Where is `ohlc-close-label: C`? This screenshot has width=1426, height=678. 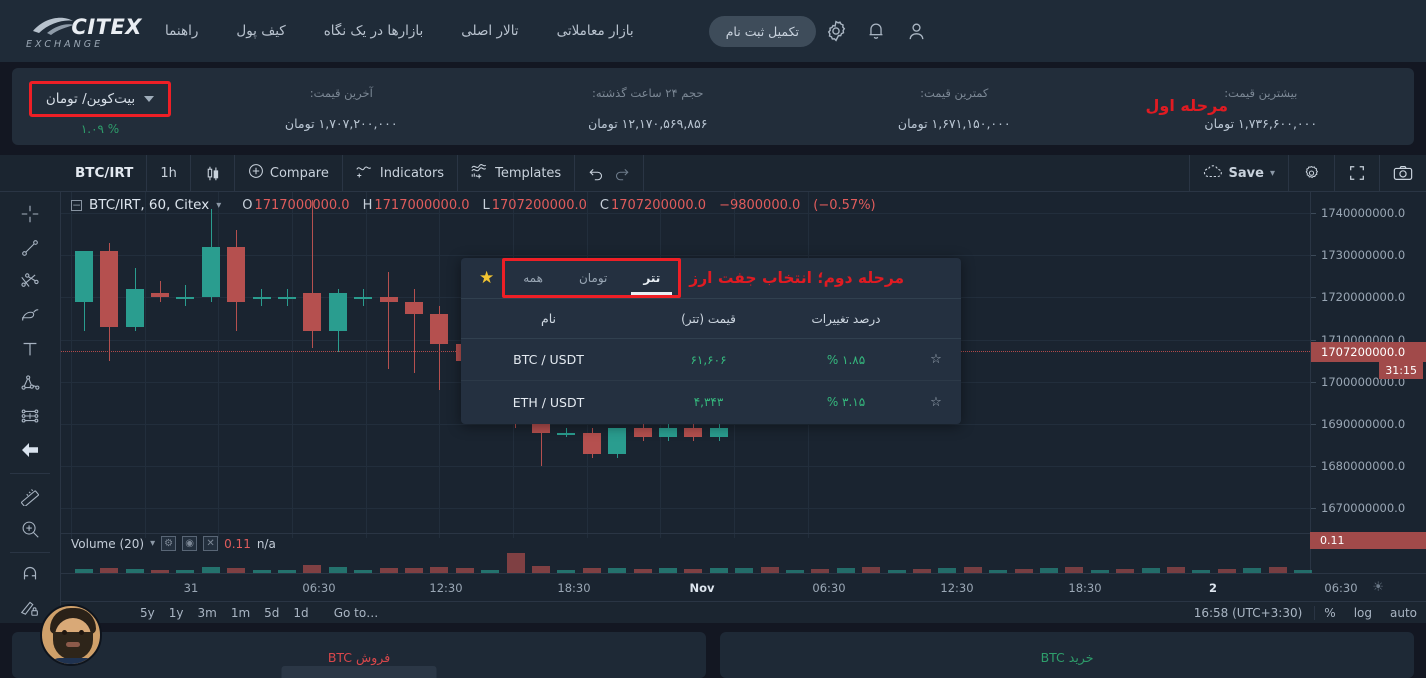 ohlc-close-label: C is located at coordinates (604, 205).